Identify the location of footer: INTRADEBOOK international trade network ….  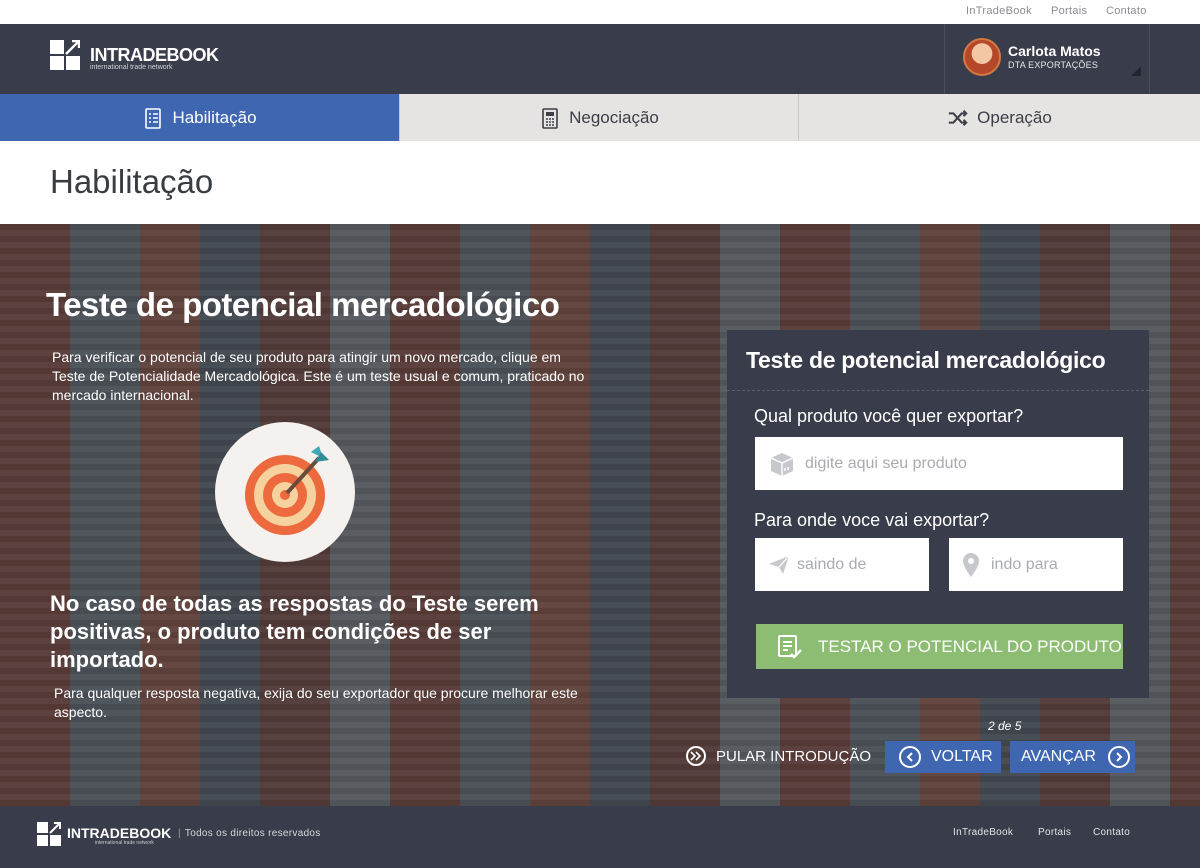
(600, 837).